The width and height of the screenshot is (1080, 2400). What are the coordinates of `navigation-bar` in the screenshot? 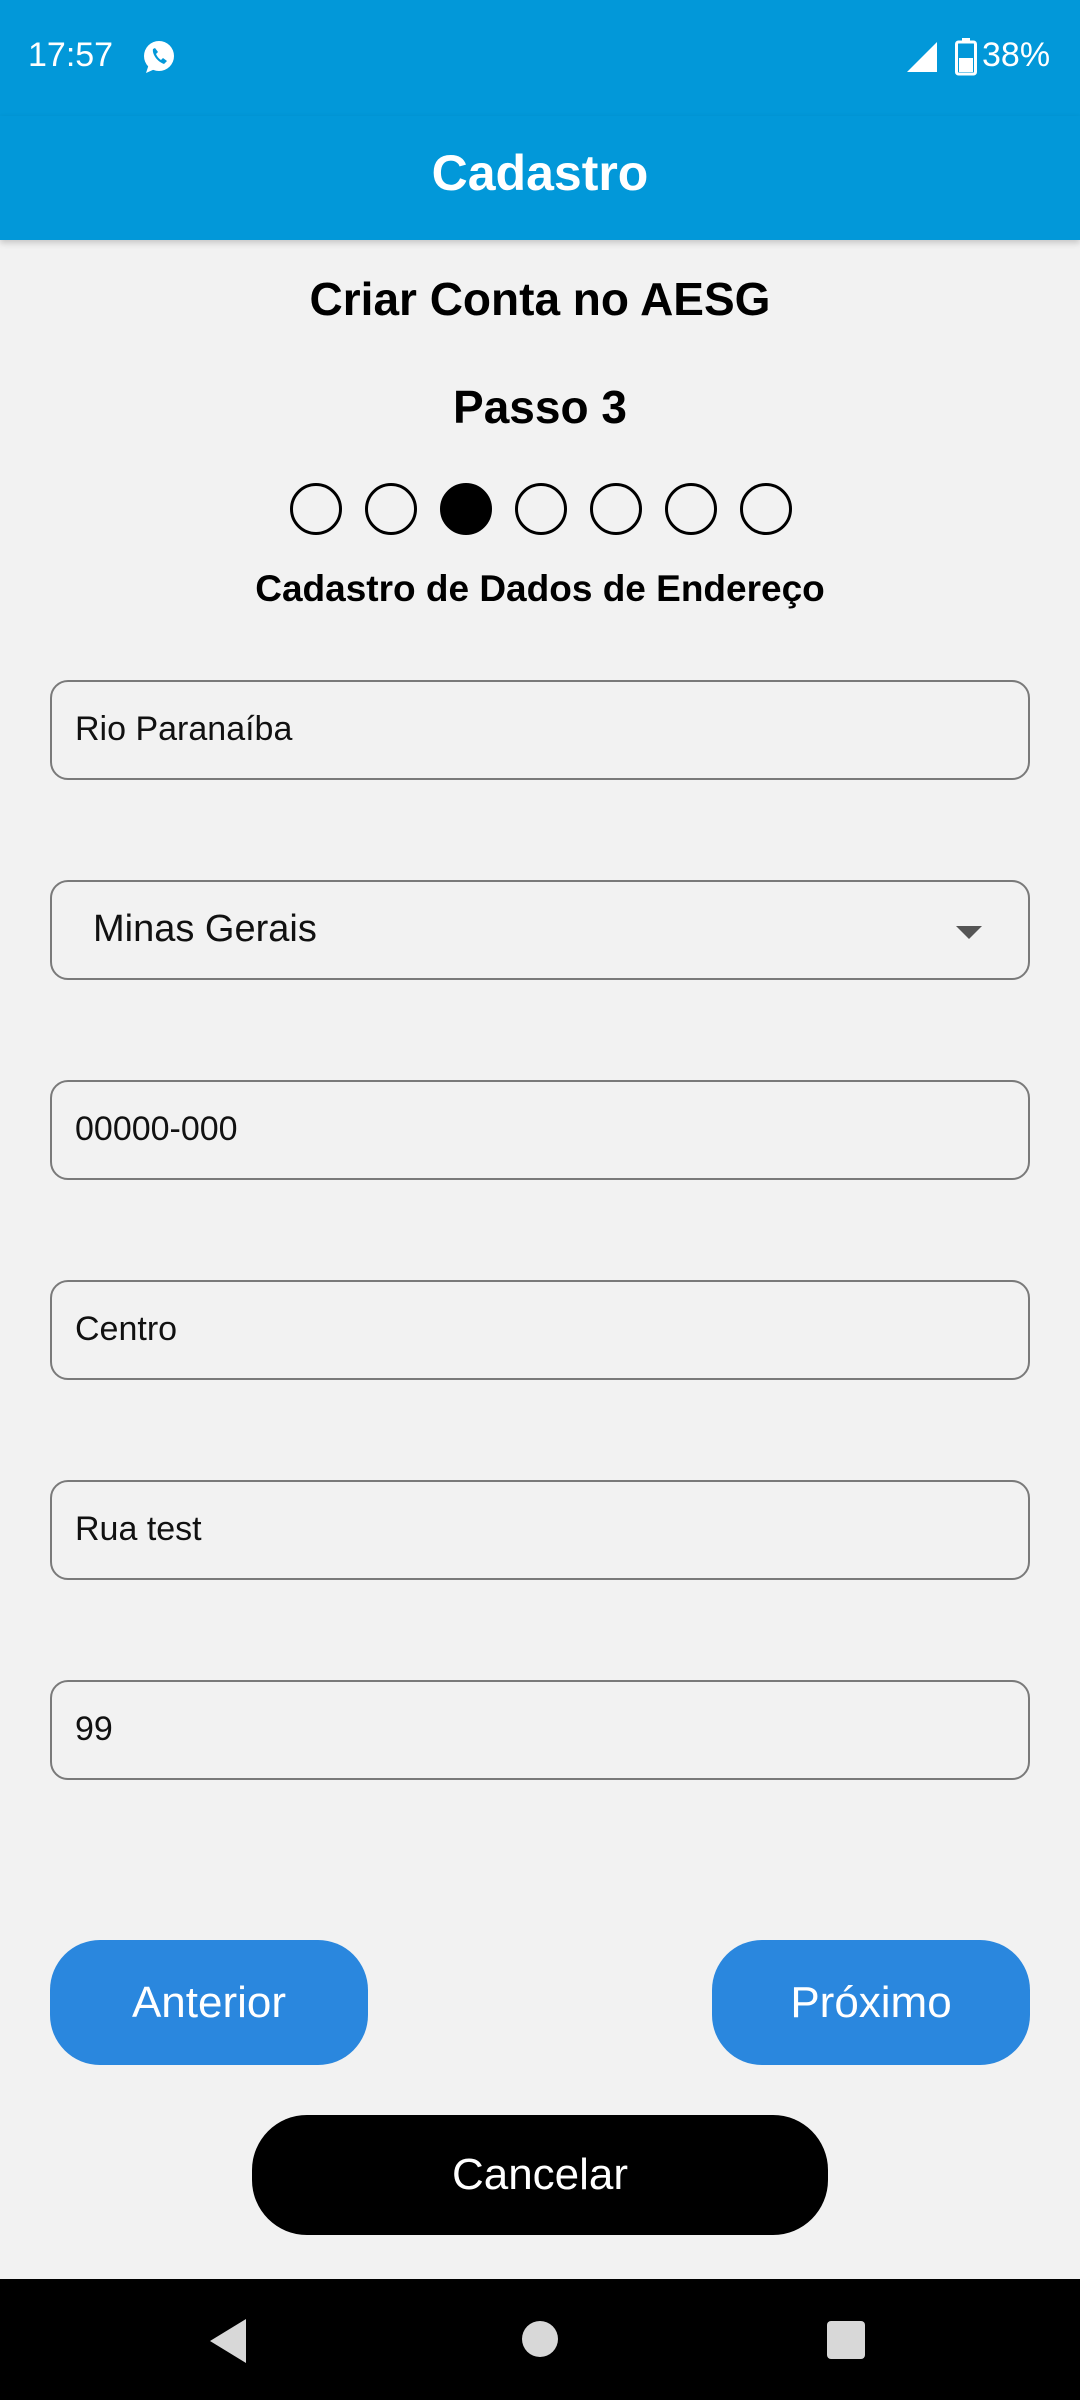 It's located at (540, 2339).